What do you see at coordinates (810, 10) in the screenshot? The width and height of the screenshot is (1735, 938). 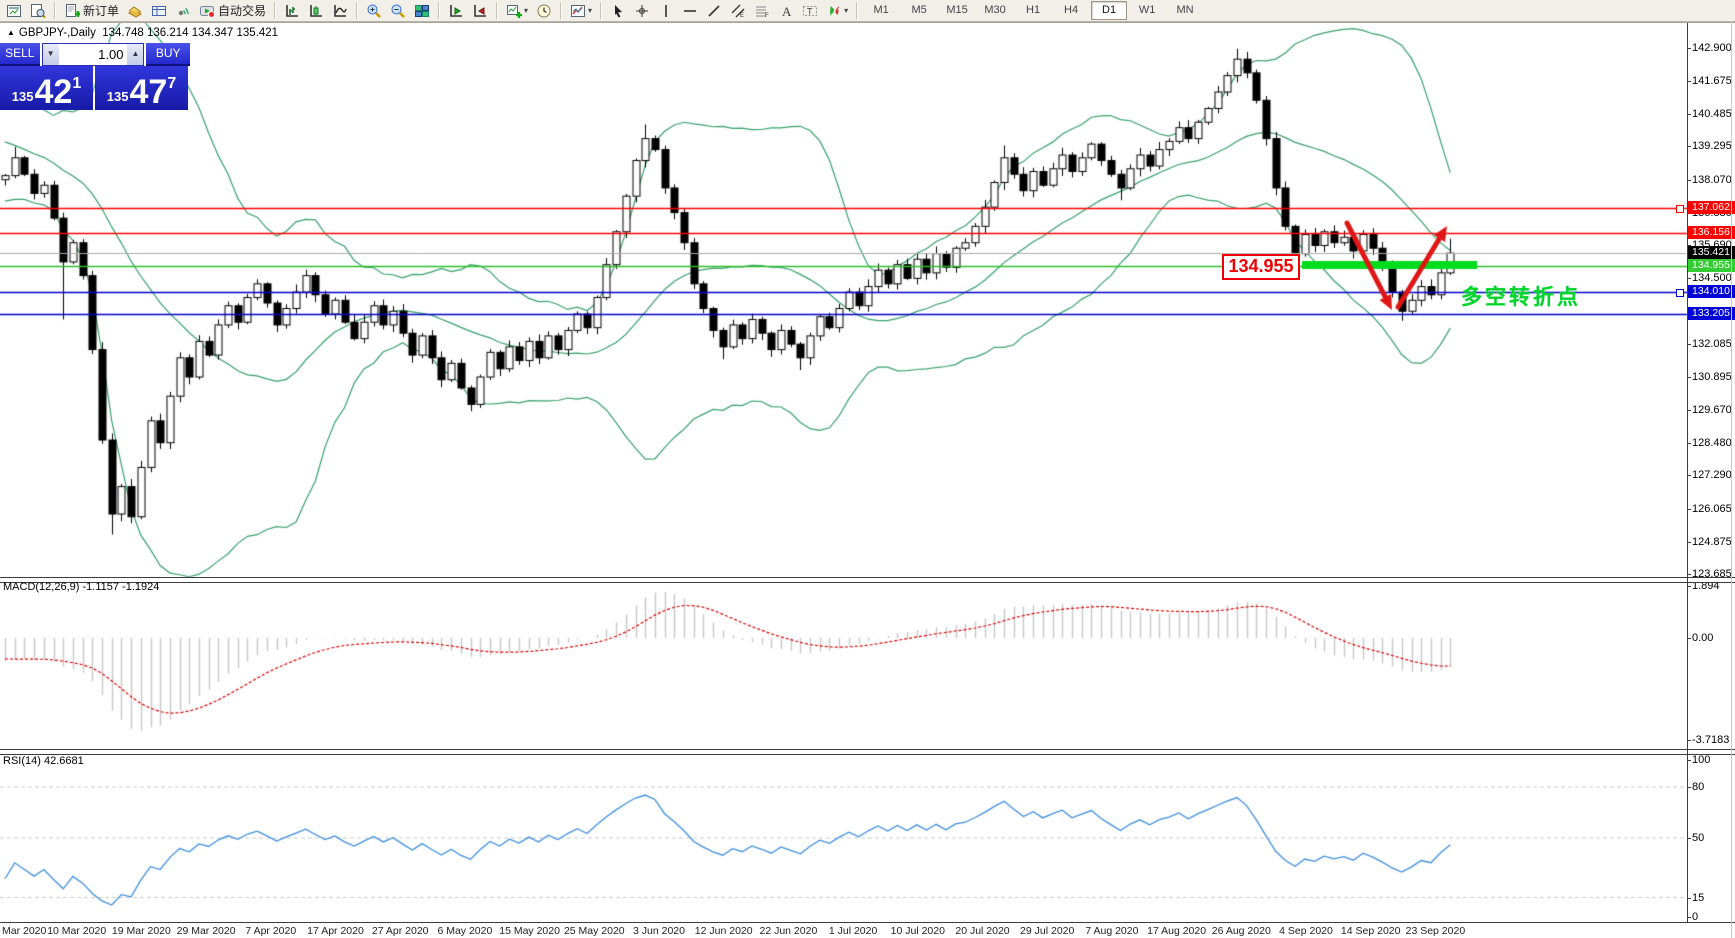 I see `text-label-tool: T` at bounding box center [810, 10].